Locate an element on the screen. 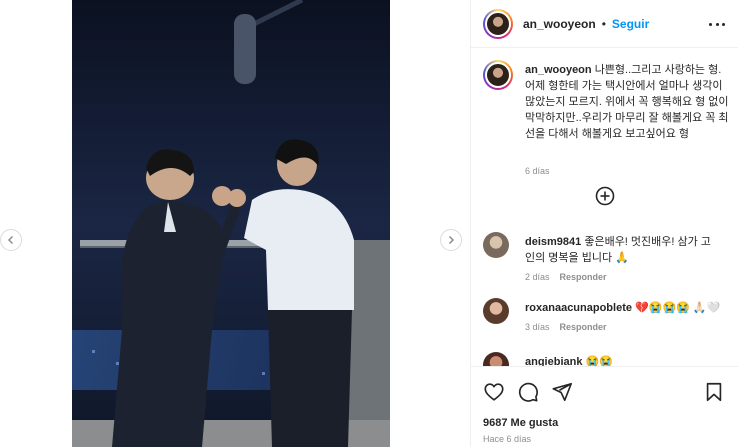  post-date: Hace 6 días is located at coordinates (507, 439).